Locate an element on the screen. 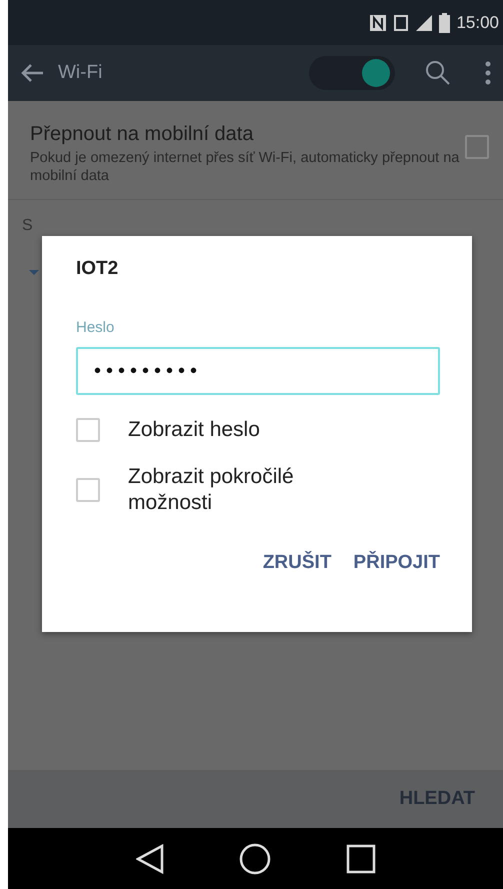  battery-icon is located at coordinates (444, 22).